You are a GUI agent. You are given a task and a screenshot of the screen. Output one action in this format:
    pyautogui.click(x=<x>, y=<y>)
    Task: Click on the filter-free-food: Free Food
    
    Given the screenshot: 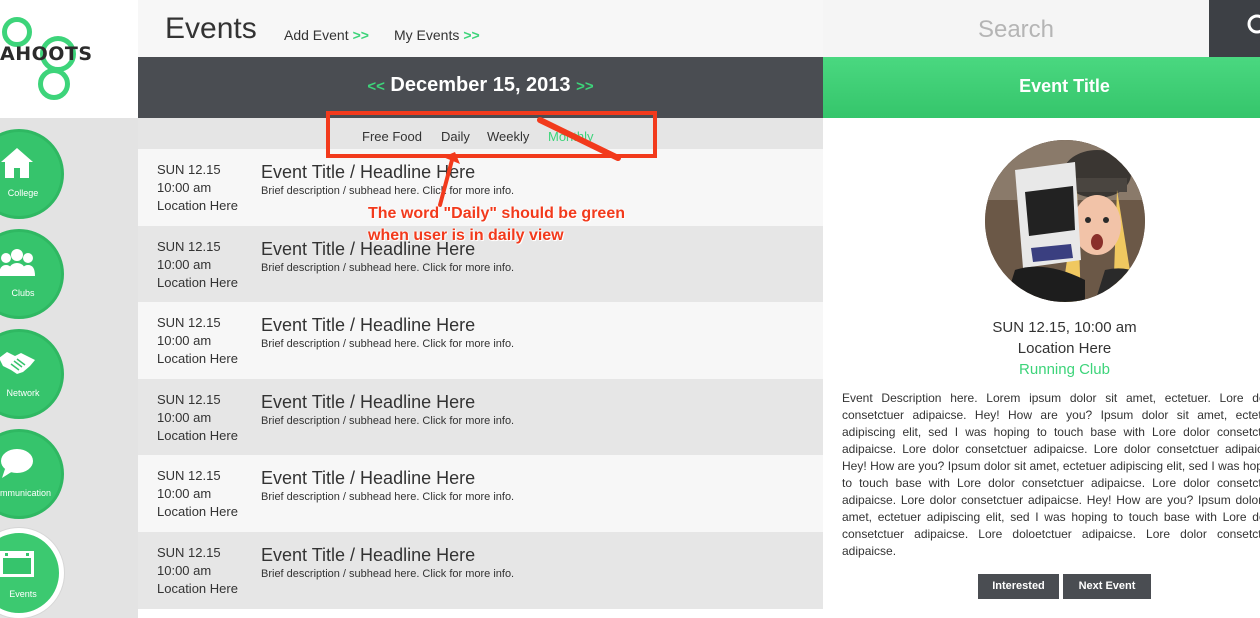 What is the action you would take?
    pyautogui.click(x=392, y=136)
    